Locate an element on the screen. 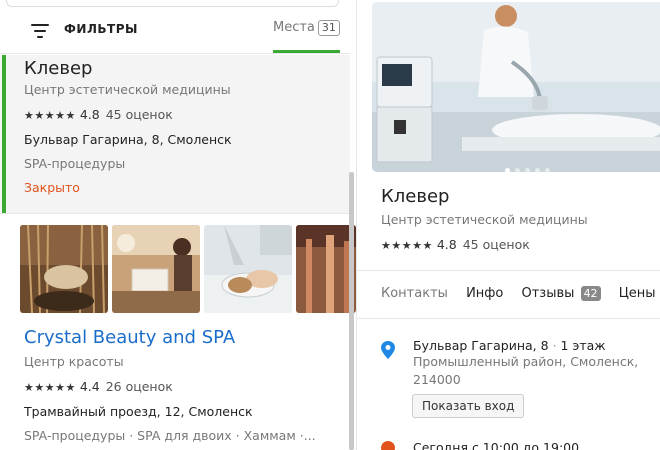 This screenshot has width=660, height=450. result-title-link: Crystal Beauty and SPA is located at coordinates (129, 337).